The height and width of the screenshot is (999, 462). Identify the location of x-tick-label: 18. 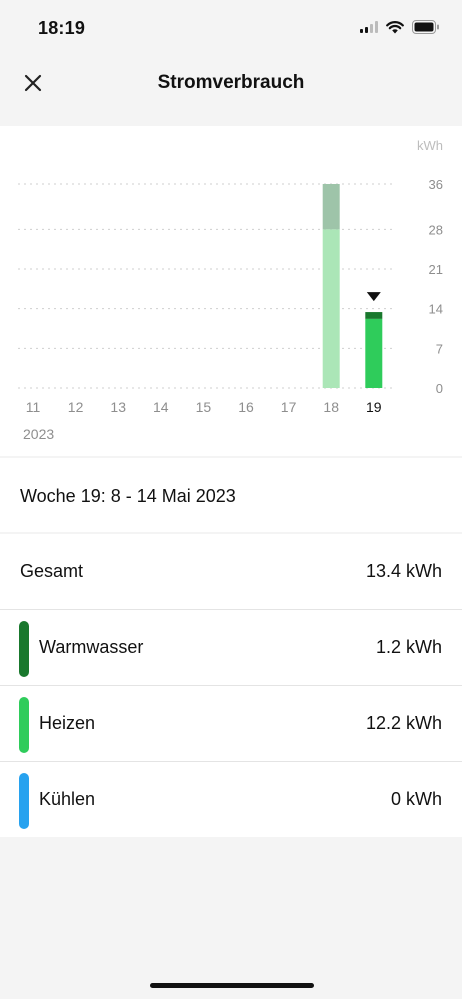
(331, 407).